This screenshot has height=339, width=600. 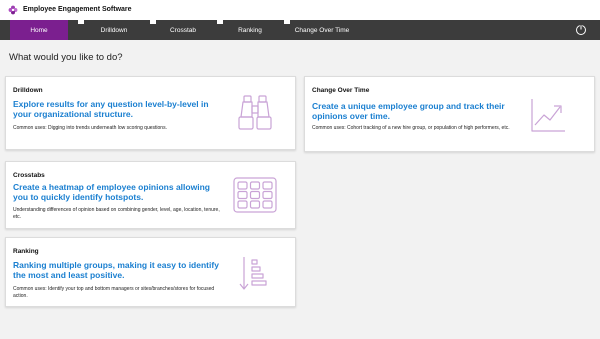 I want to click on power-icon, so click(x=581, y=30).